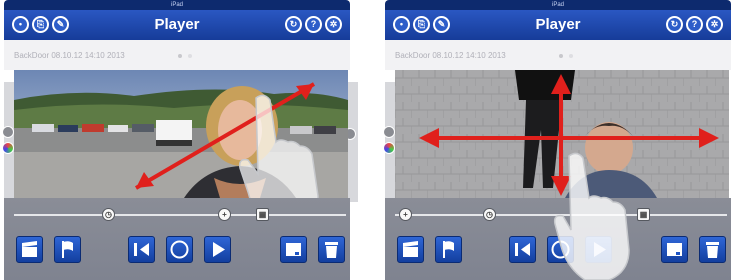  What do you see at coordinates (179, 249) in the screenshot?
I see `circle-icon` at bounding box center [179, 249].